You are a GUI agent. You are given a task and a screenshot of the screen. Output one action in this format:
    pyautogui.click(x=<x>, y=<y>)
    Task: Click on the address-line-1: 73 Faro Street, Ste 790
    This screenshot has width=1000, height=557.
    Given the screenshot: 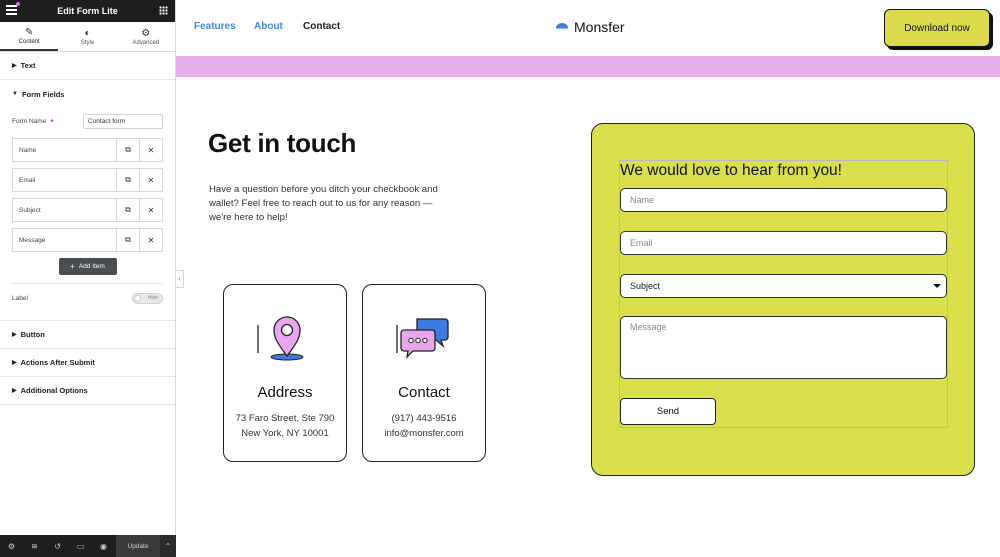 What is the action you would take?
    pyautogui.click(x=285, y=418)
    